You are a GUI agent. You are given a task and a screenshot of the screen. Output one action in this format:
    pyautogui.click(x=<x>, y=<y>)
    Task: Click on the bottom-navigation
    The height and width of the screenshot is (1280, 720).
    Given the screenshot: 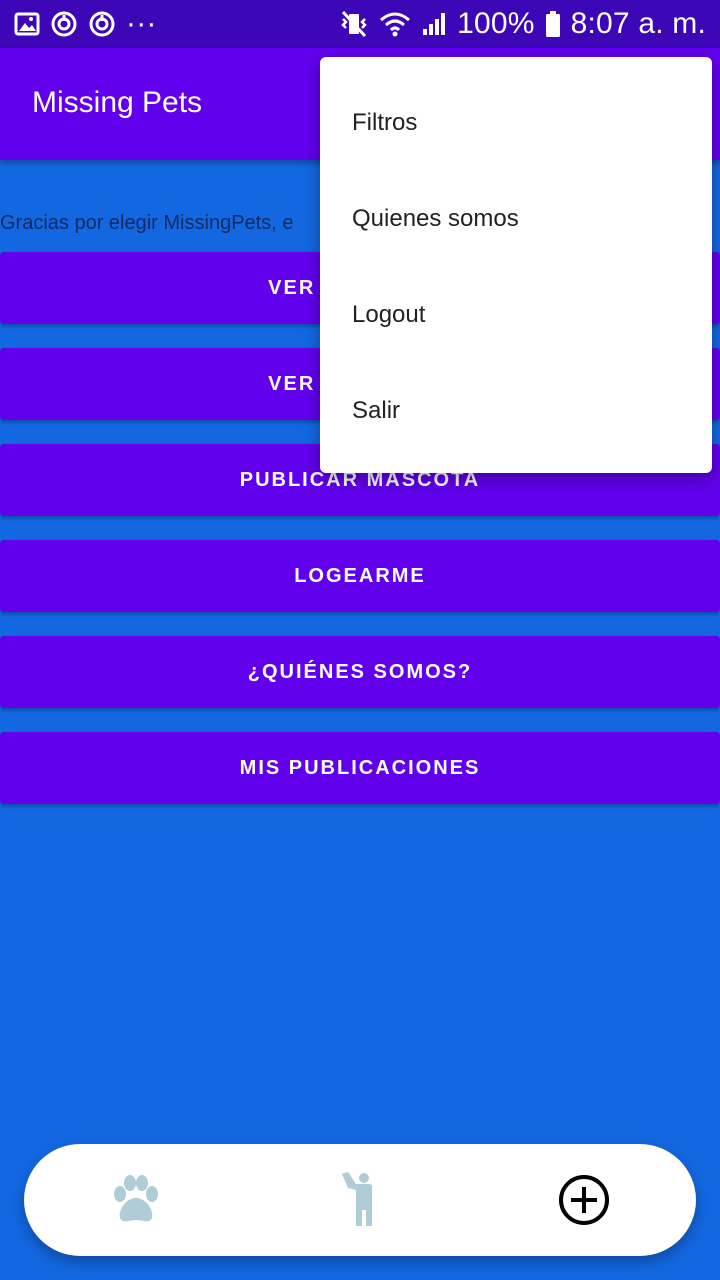 What is the action you would take?
    pyautogui.click(x=360, y=1200)
    